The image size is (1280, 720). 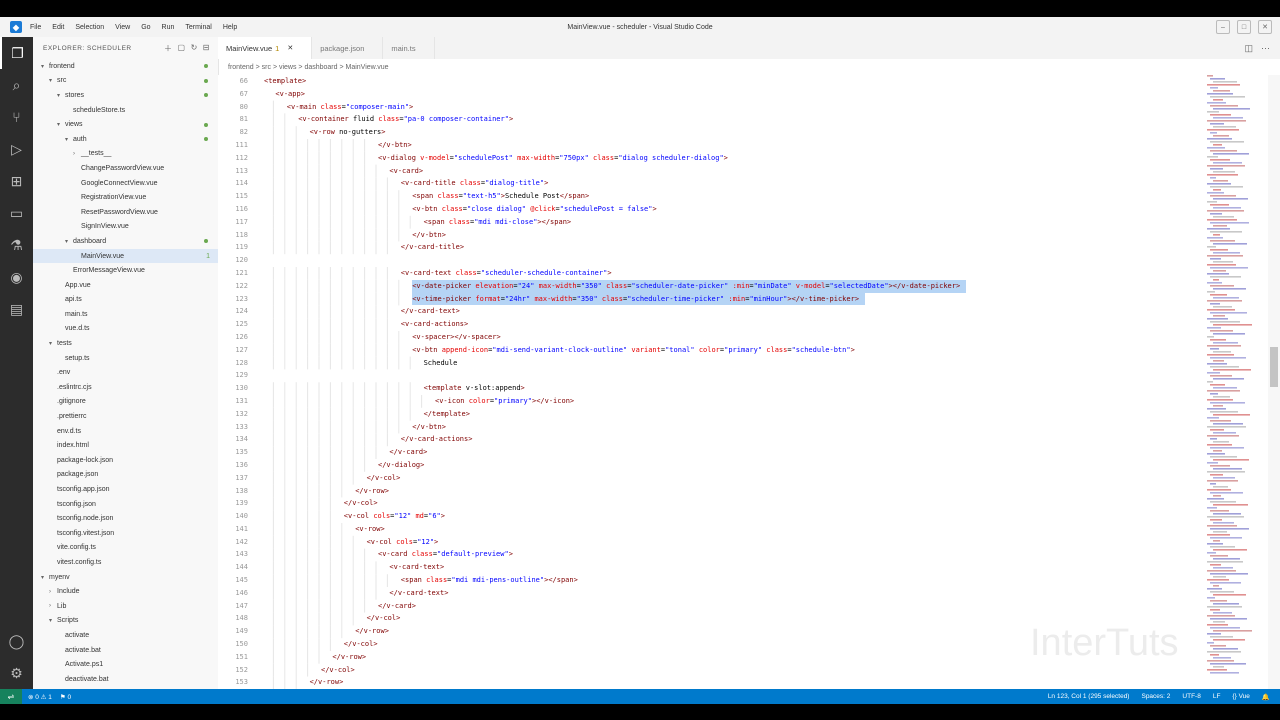 I want to click on tree-file: activate.bat, so click(x=125, y=650).